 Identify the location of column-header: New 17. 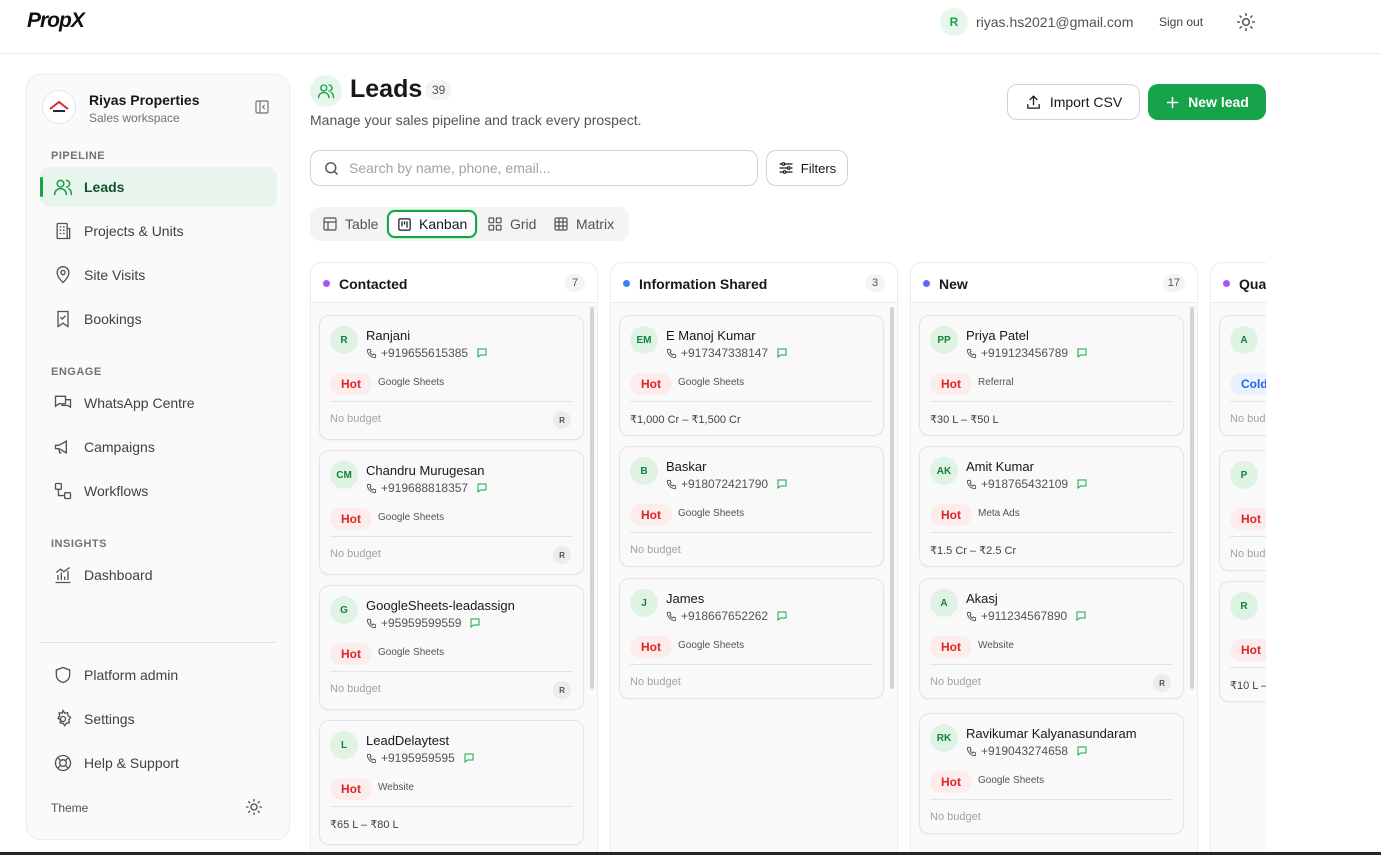
(1054, 283).